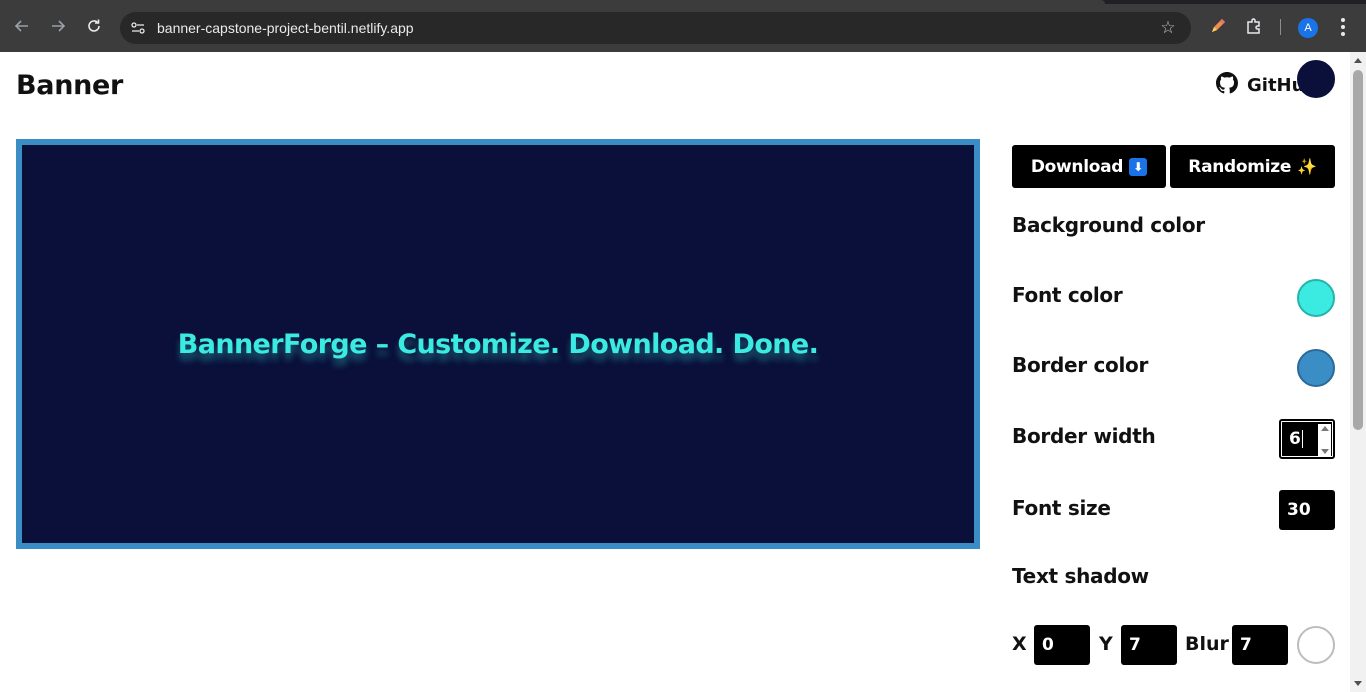 Image resolution: width=1366 pixels, height=692 pixels. Describe the element at coordinates (1106, 644) in the screenshot. I see `shadow-y-label: Y` at that location.